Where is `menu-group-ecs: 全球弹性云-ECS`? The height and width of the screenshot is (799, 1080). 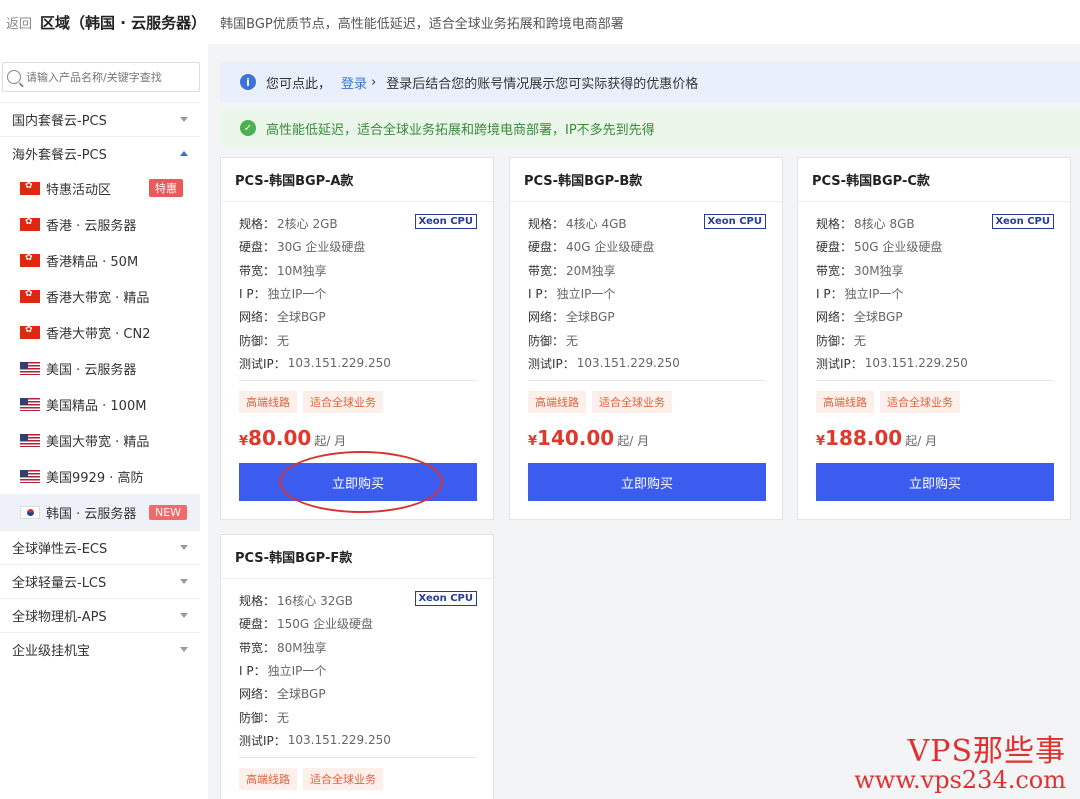
menu-group-ecs: 全球弹性云-ECS is located at coordinates (100, 547).